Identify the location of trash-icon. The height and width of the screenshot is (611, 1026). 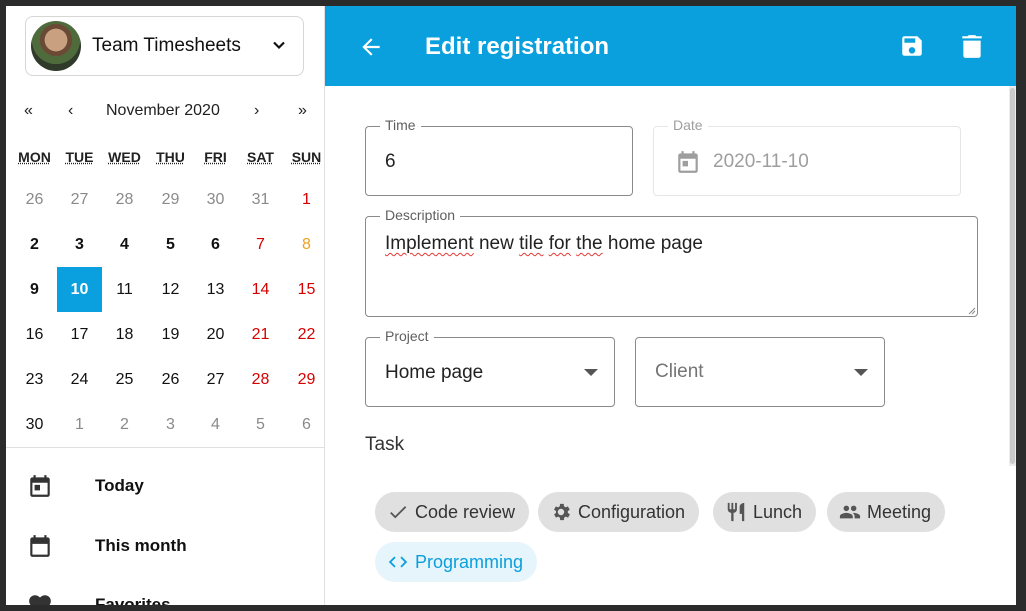
(972, 46).